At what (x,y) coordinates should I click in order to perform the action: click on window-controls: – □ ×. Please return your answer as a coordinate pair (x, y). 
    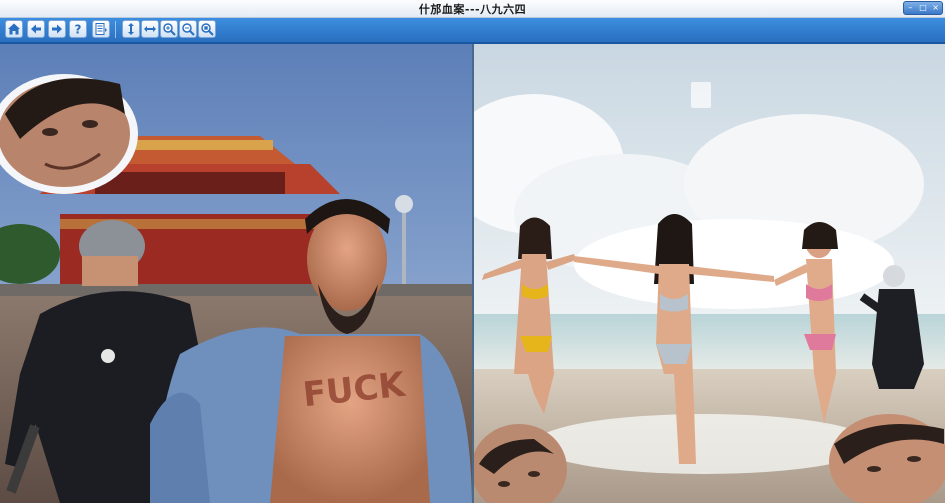
    Looking at the image, I should click on (923, 8).